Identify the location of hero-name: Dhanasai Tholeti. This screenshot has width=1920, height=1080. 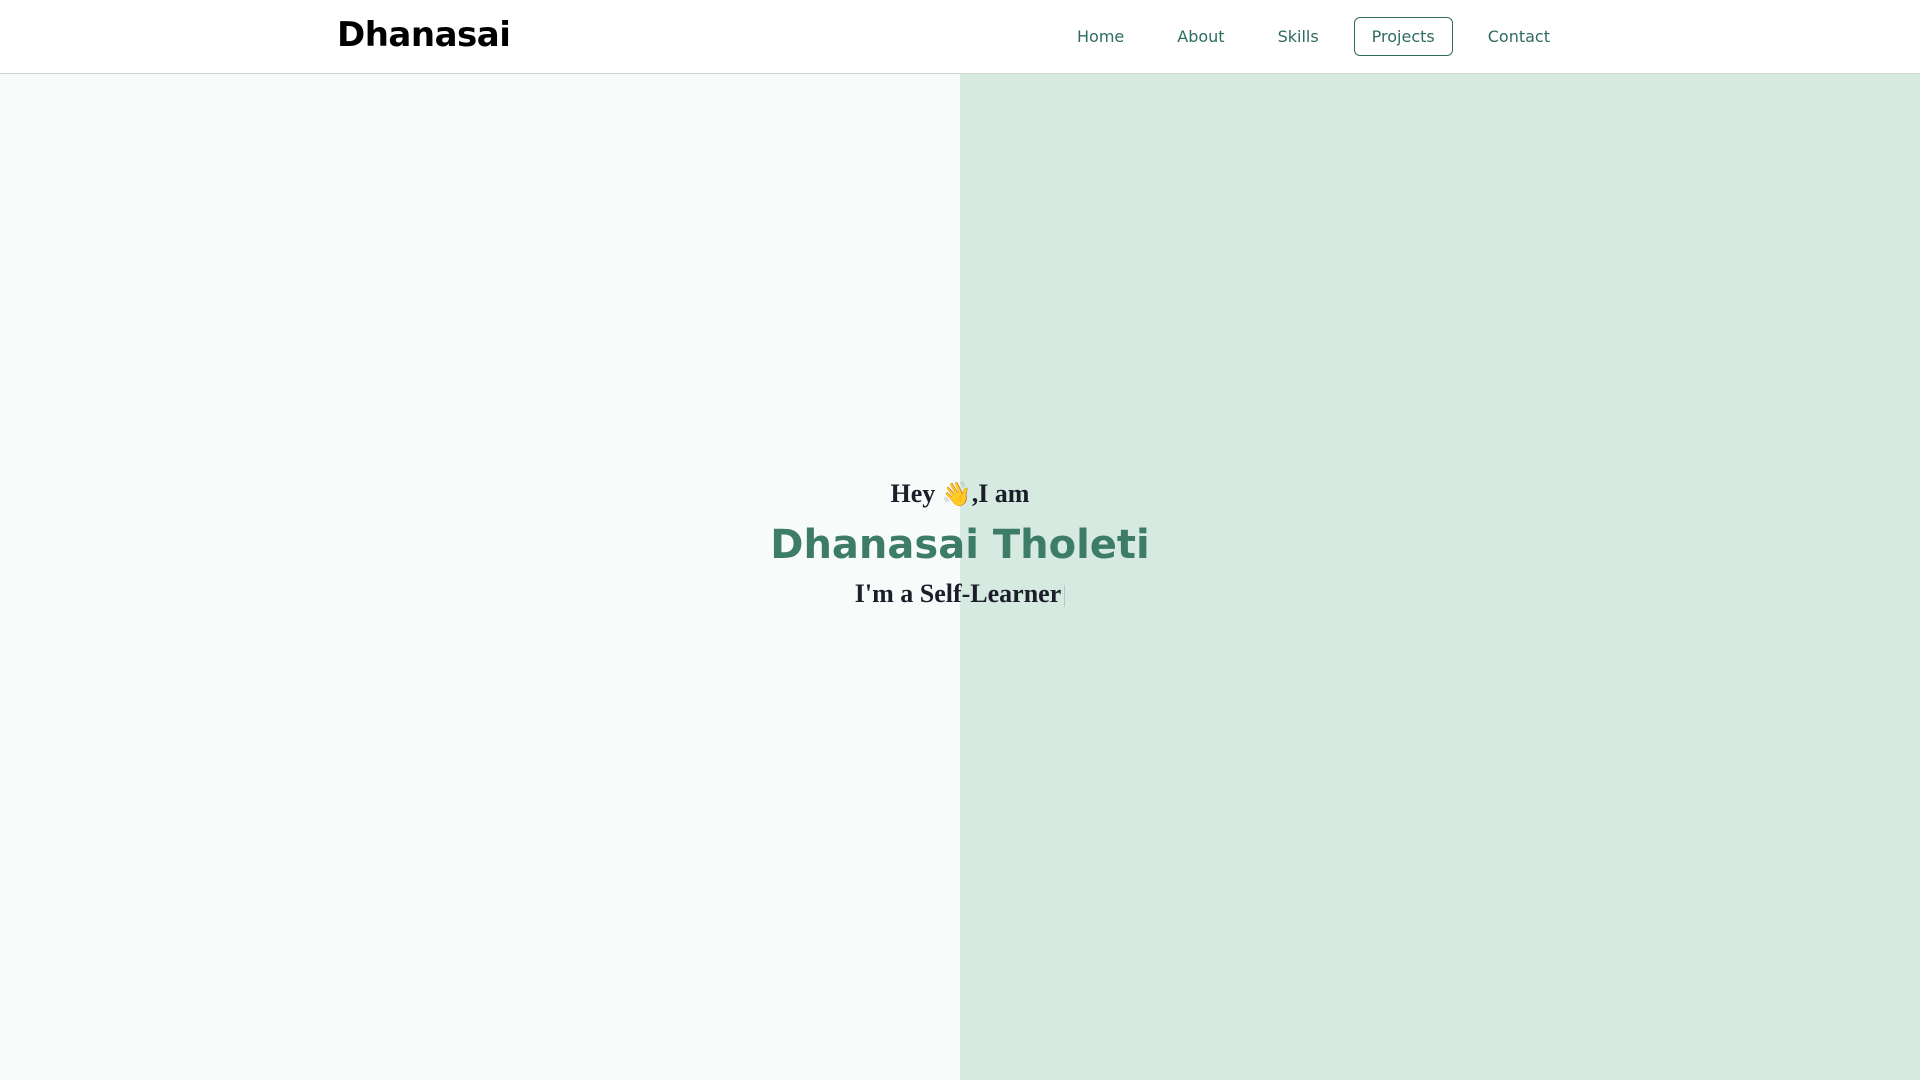
(960, 545).